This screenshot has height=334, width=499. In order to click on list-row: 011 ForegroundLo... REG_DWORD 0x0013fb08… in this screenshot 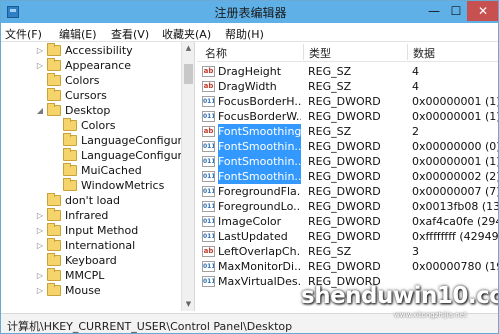, I will do `click(347, 206)`.